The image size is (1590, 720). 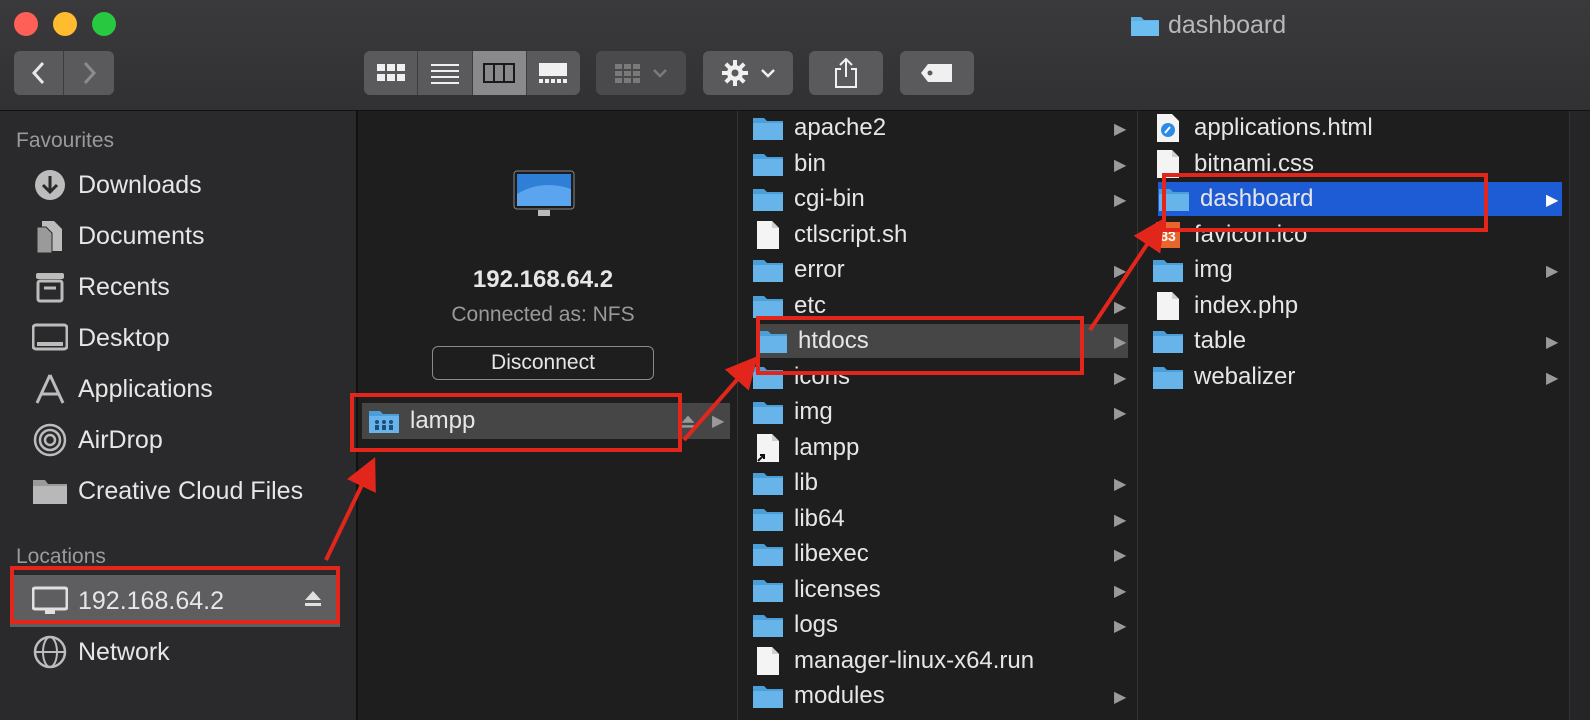 I want to click on arrow-to-lampp, so click(x=350, y=509).